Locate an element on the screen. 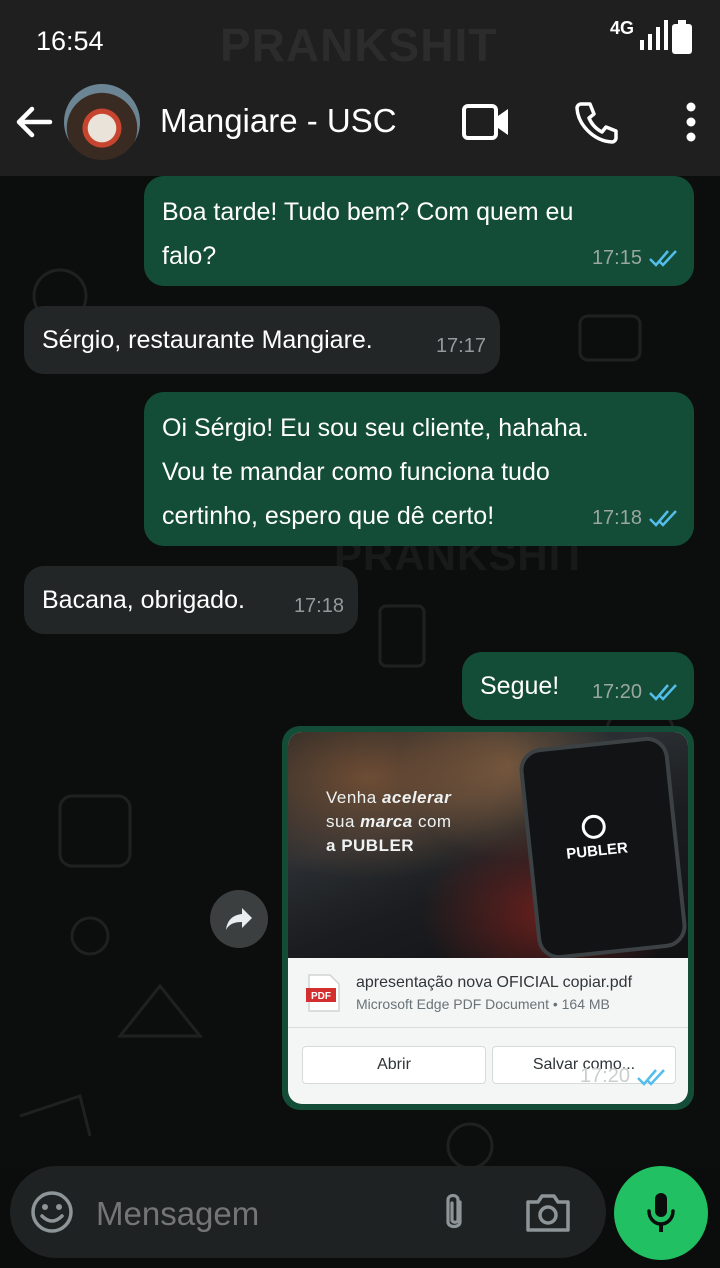 Image resolution: width=720 pixels, height=1268 pixels. message-bubble-incoming: Bacana, obrigado. 17:18 is located at coordinates (191, 600).